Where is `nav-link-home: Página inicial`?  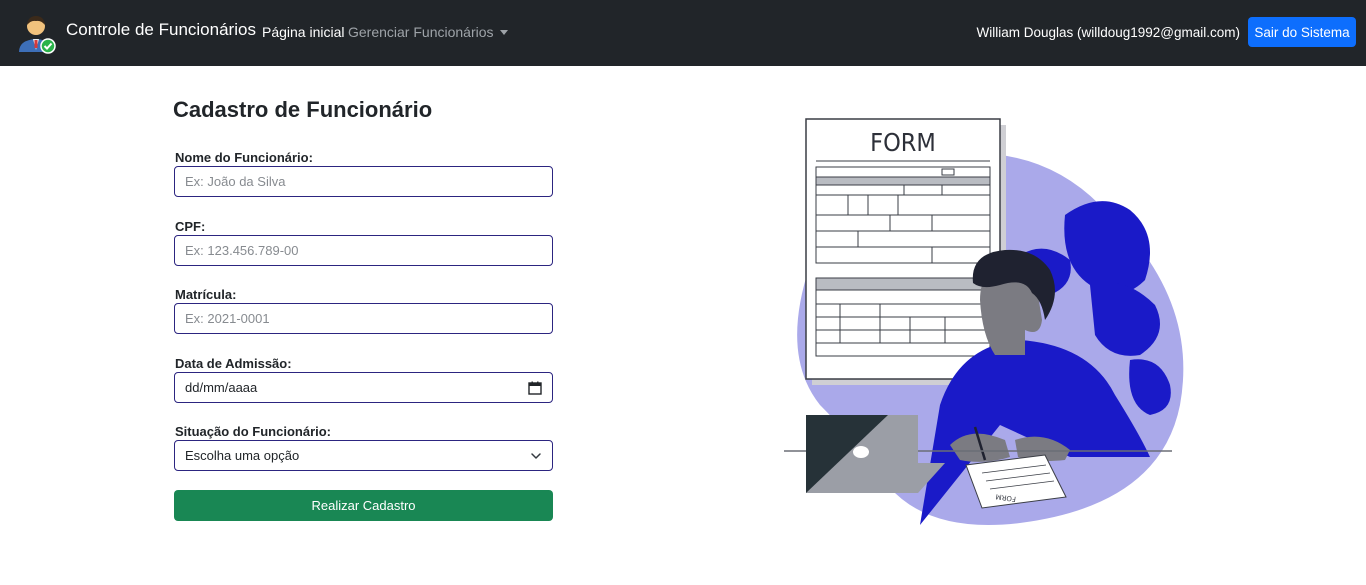 nav-link-home: Página inicial is located at coordinates (303, 32).